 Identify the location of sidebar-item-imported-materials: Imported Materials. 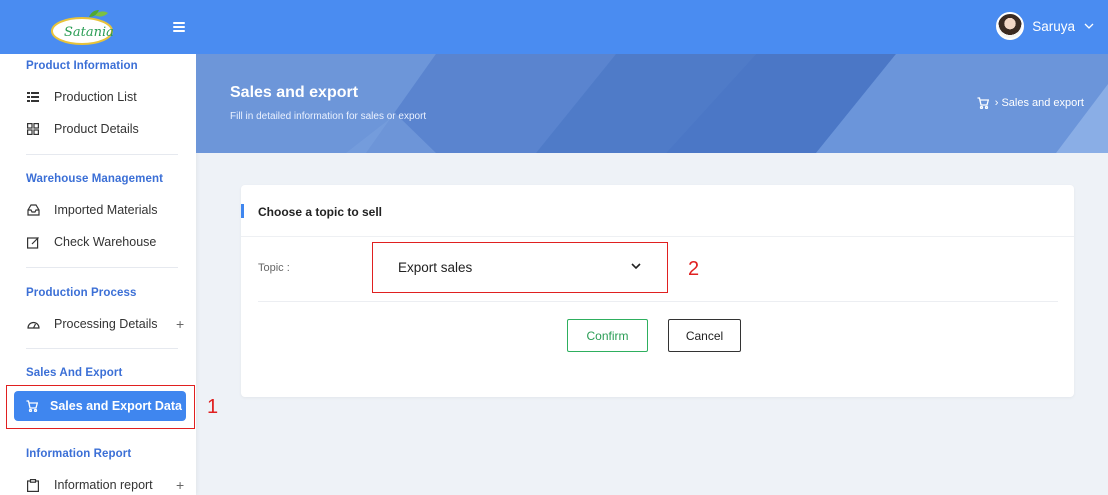
(106, 210).